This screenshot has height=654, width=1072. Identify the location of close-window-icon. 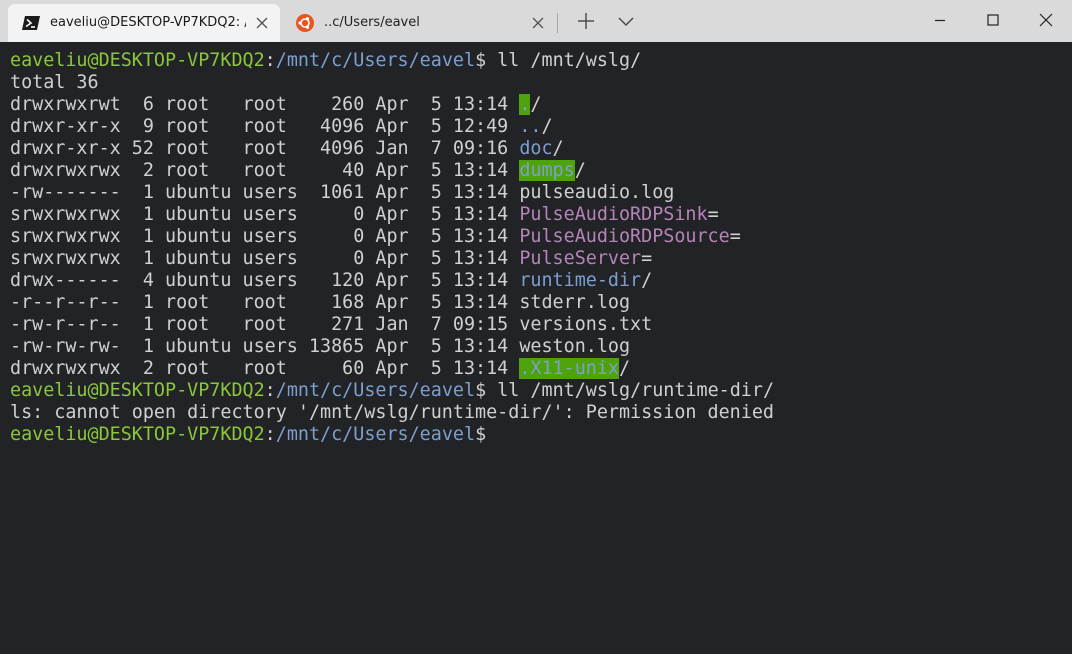
(1046, 20).